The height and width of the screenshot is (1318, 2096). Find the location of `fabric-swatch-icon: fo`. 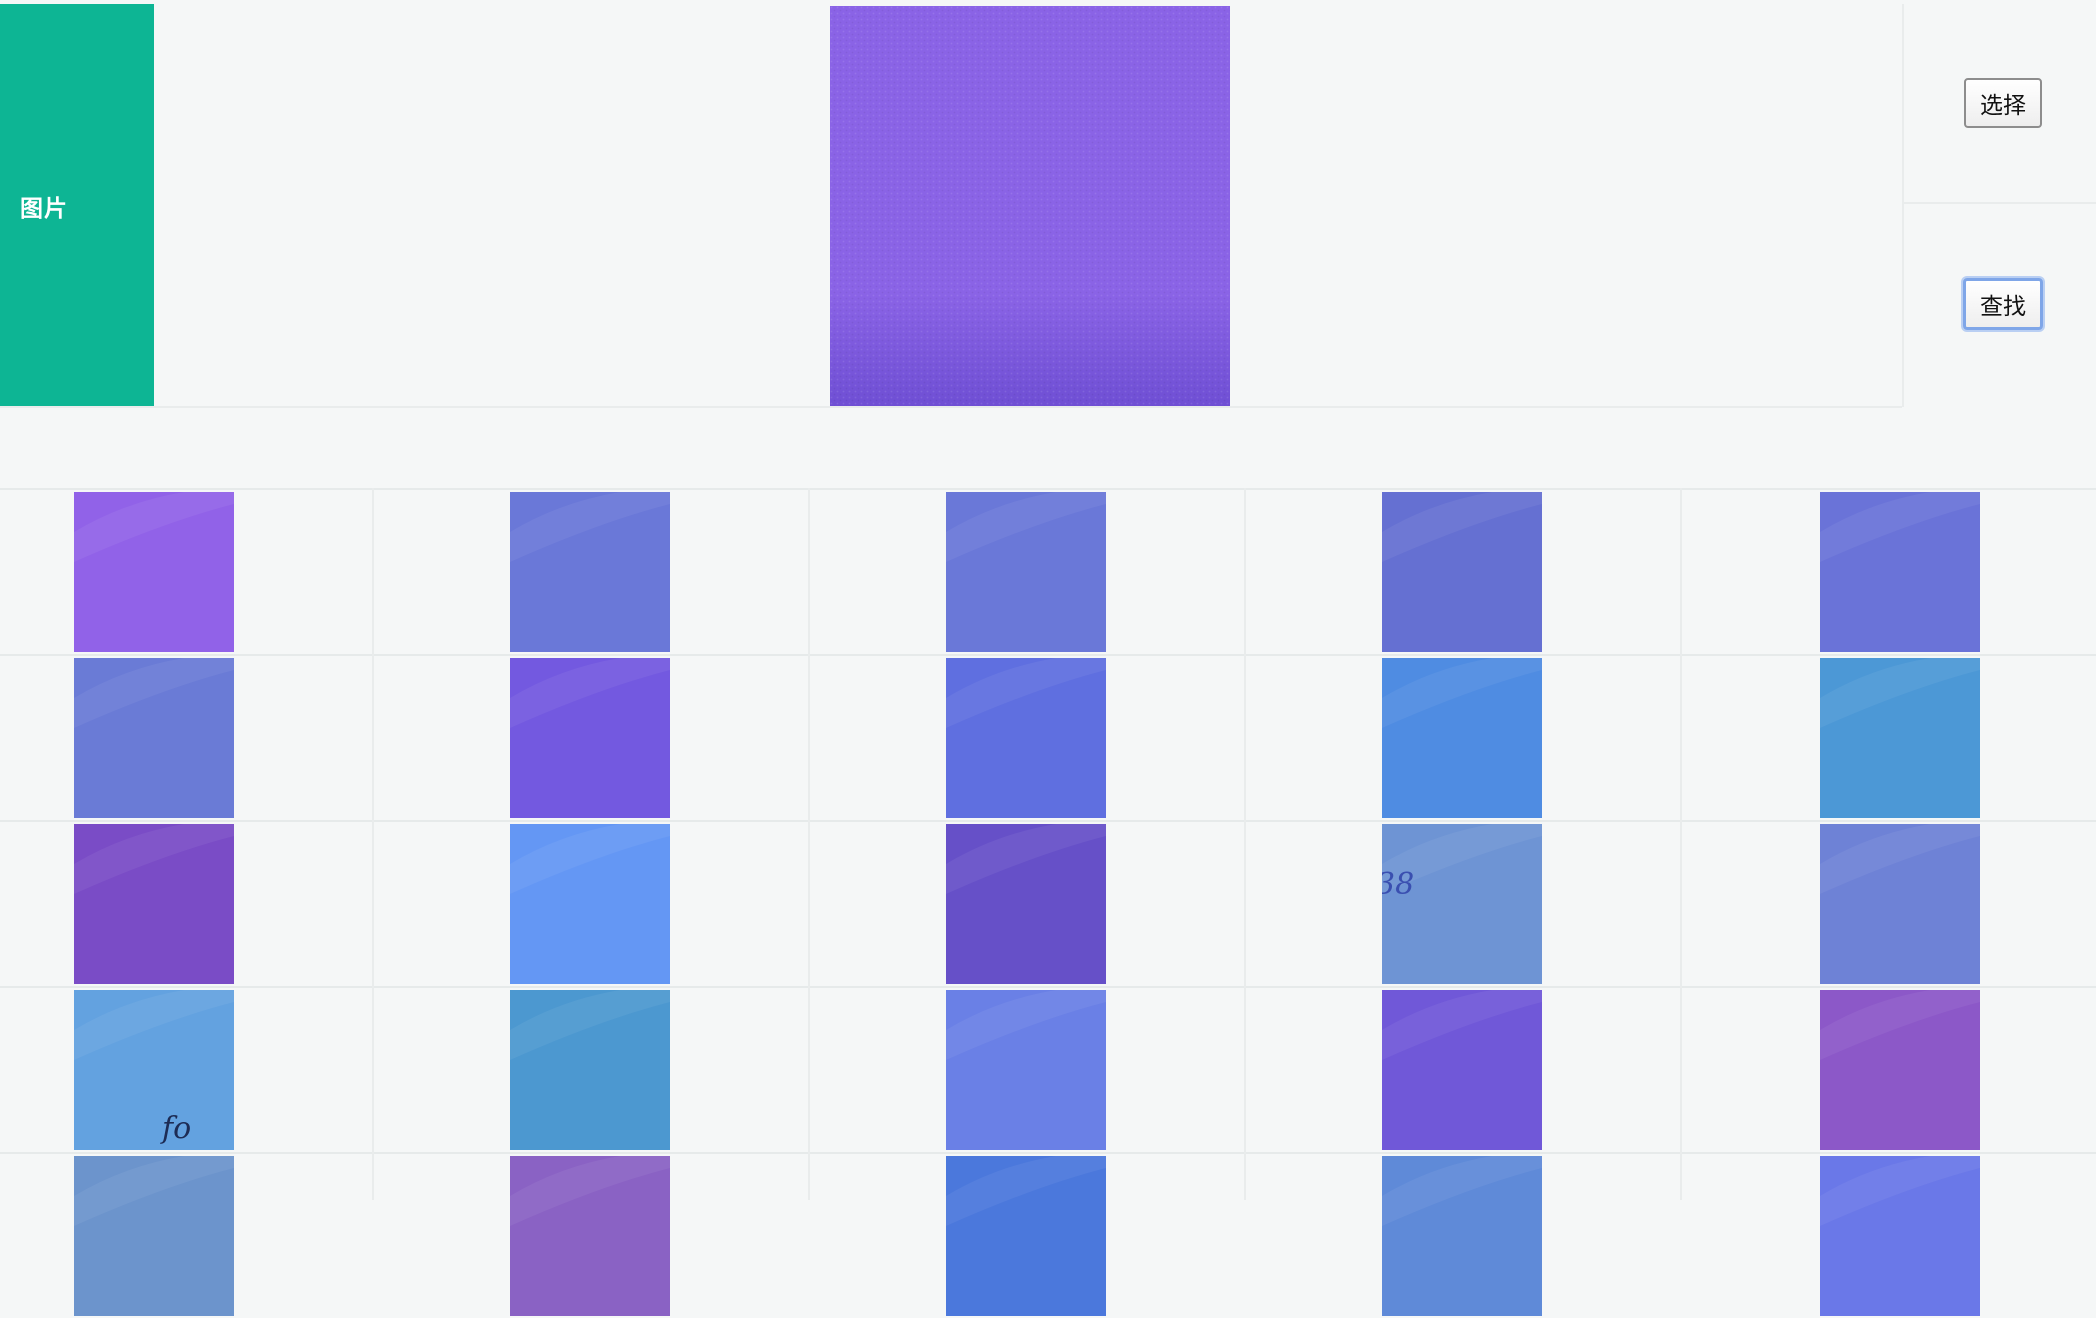

fabric-swatch-icon: fo is located at coordinates (154, 1070).